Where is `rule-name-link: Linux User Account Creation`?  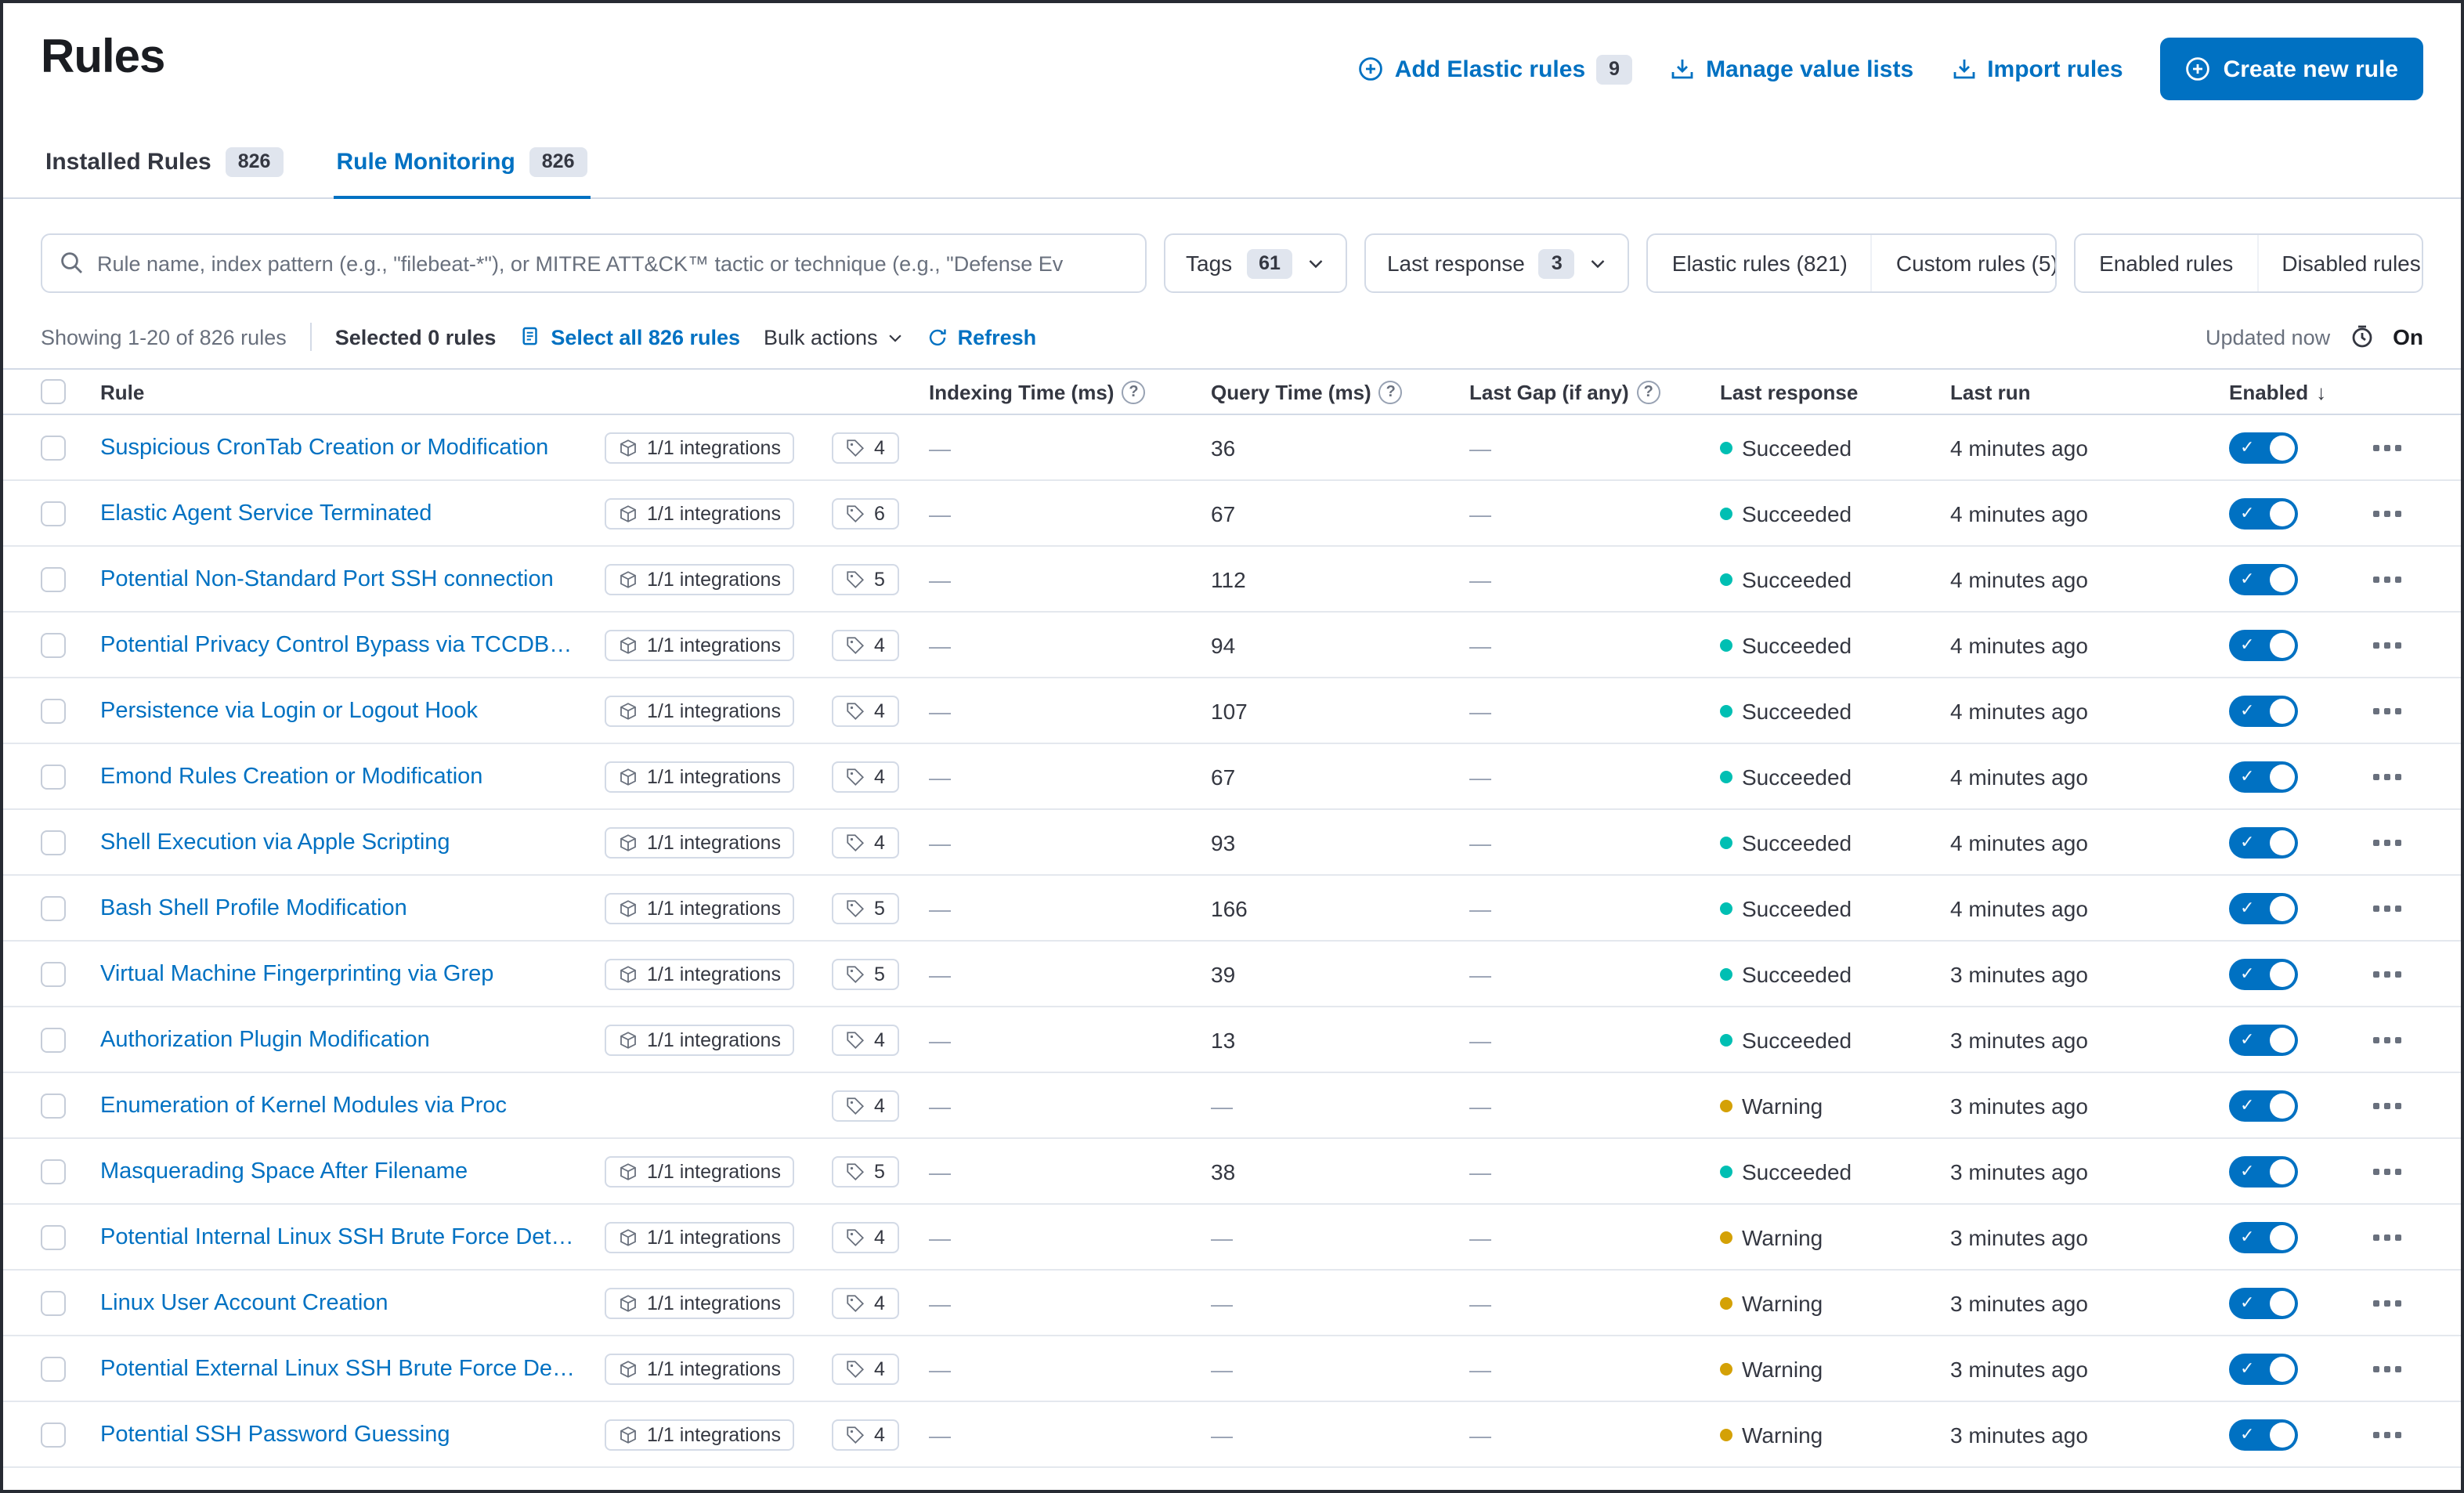
rule-name-link: Linux User Account Creation is located at coordinates (244, 1303).